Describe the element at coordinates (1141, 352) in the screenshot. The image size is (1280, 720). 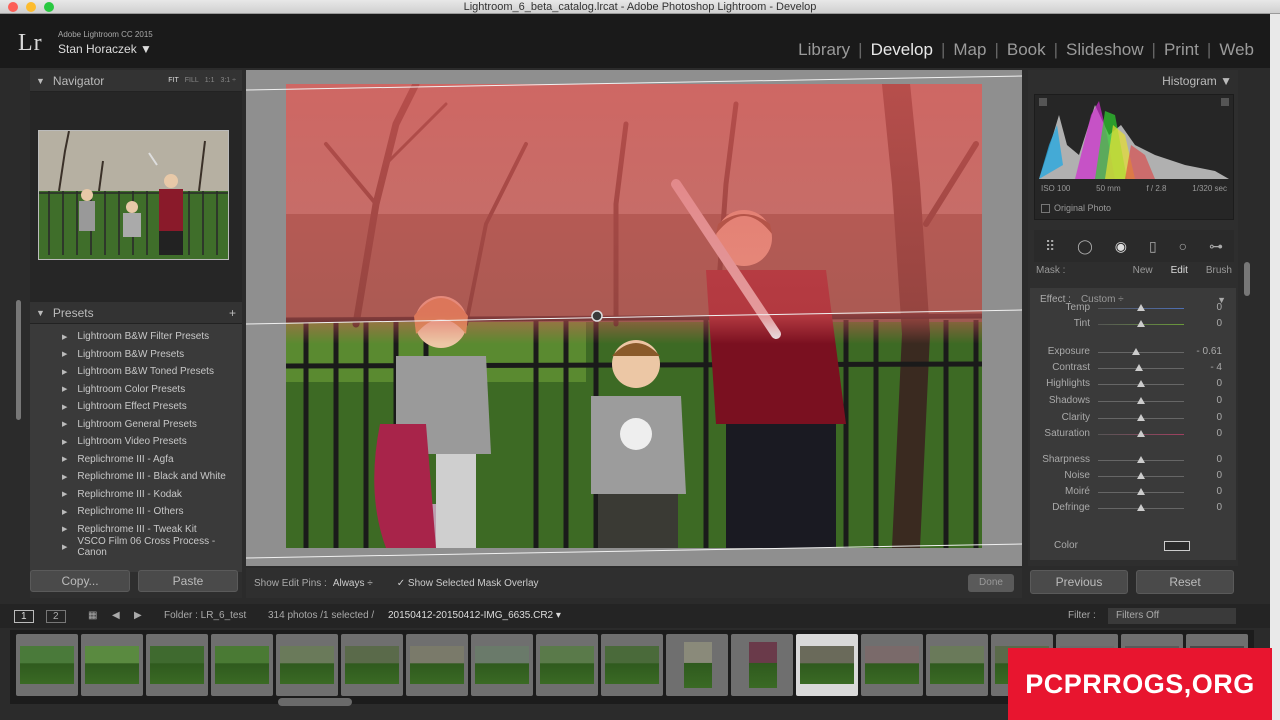
I see `slider-track` at that location.